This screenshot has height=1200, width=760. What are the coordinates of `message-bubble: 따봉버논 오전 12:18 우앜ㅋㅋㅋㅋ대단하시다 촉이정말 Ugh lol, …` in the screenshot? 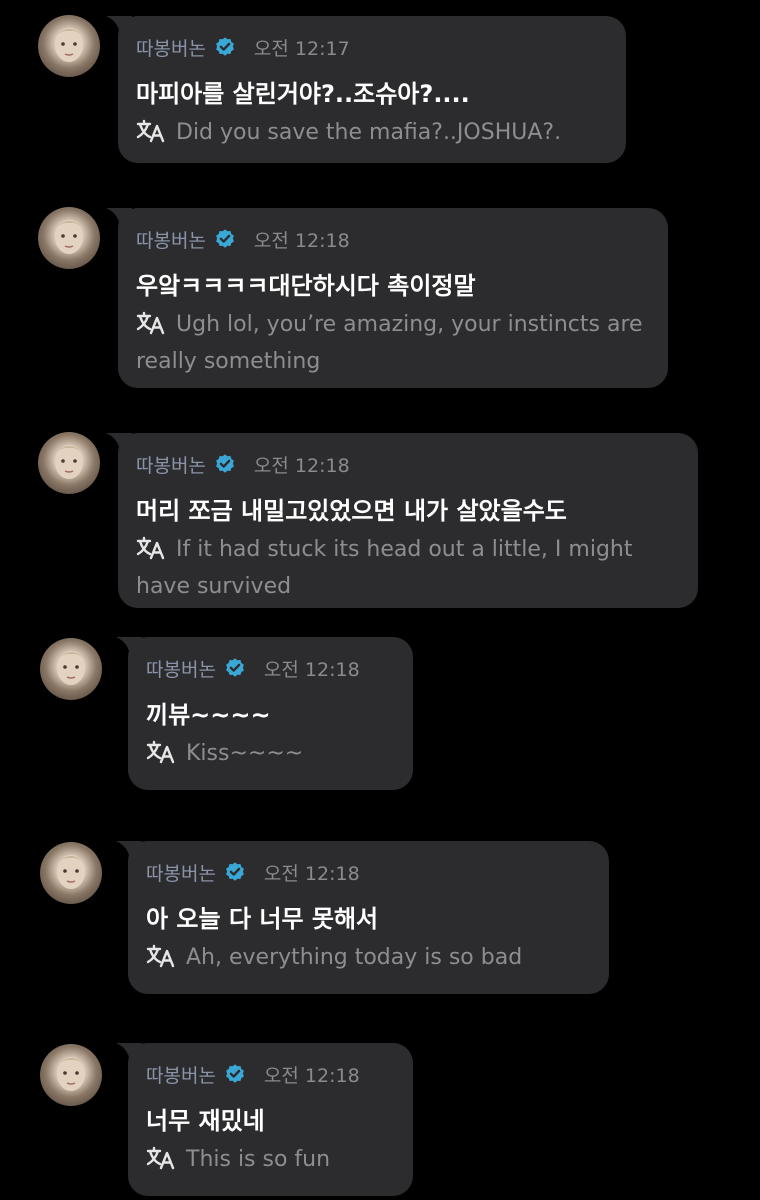 It's located at (387, 298).